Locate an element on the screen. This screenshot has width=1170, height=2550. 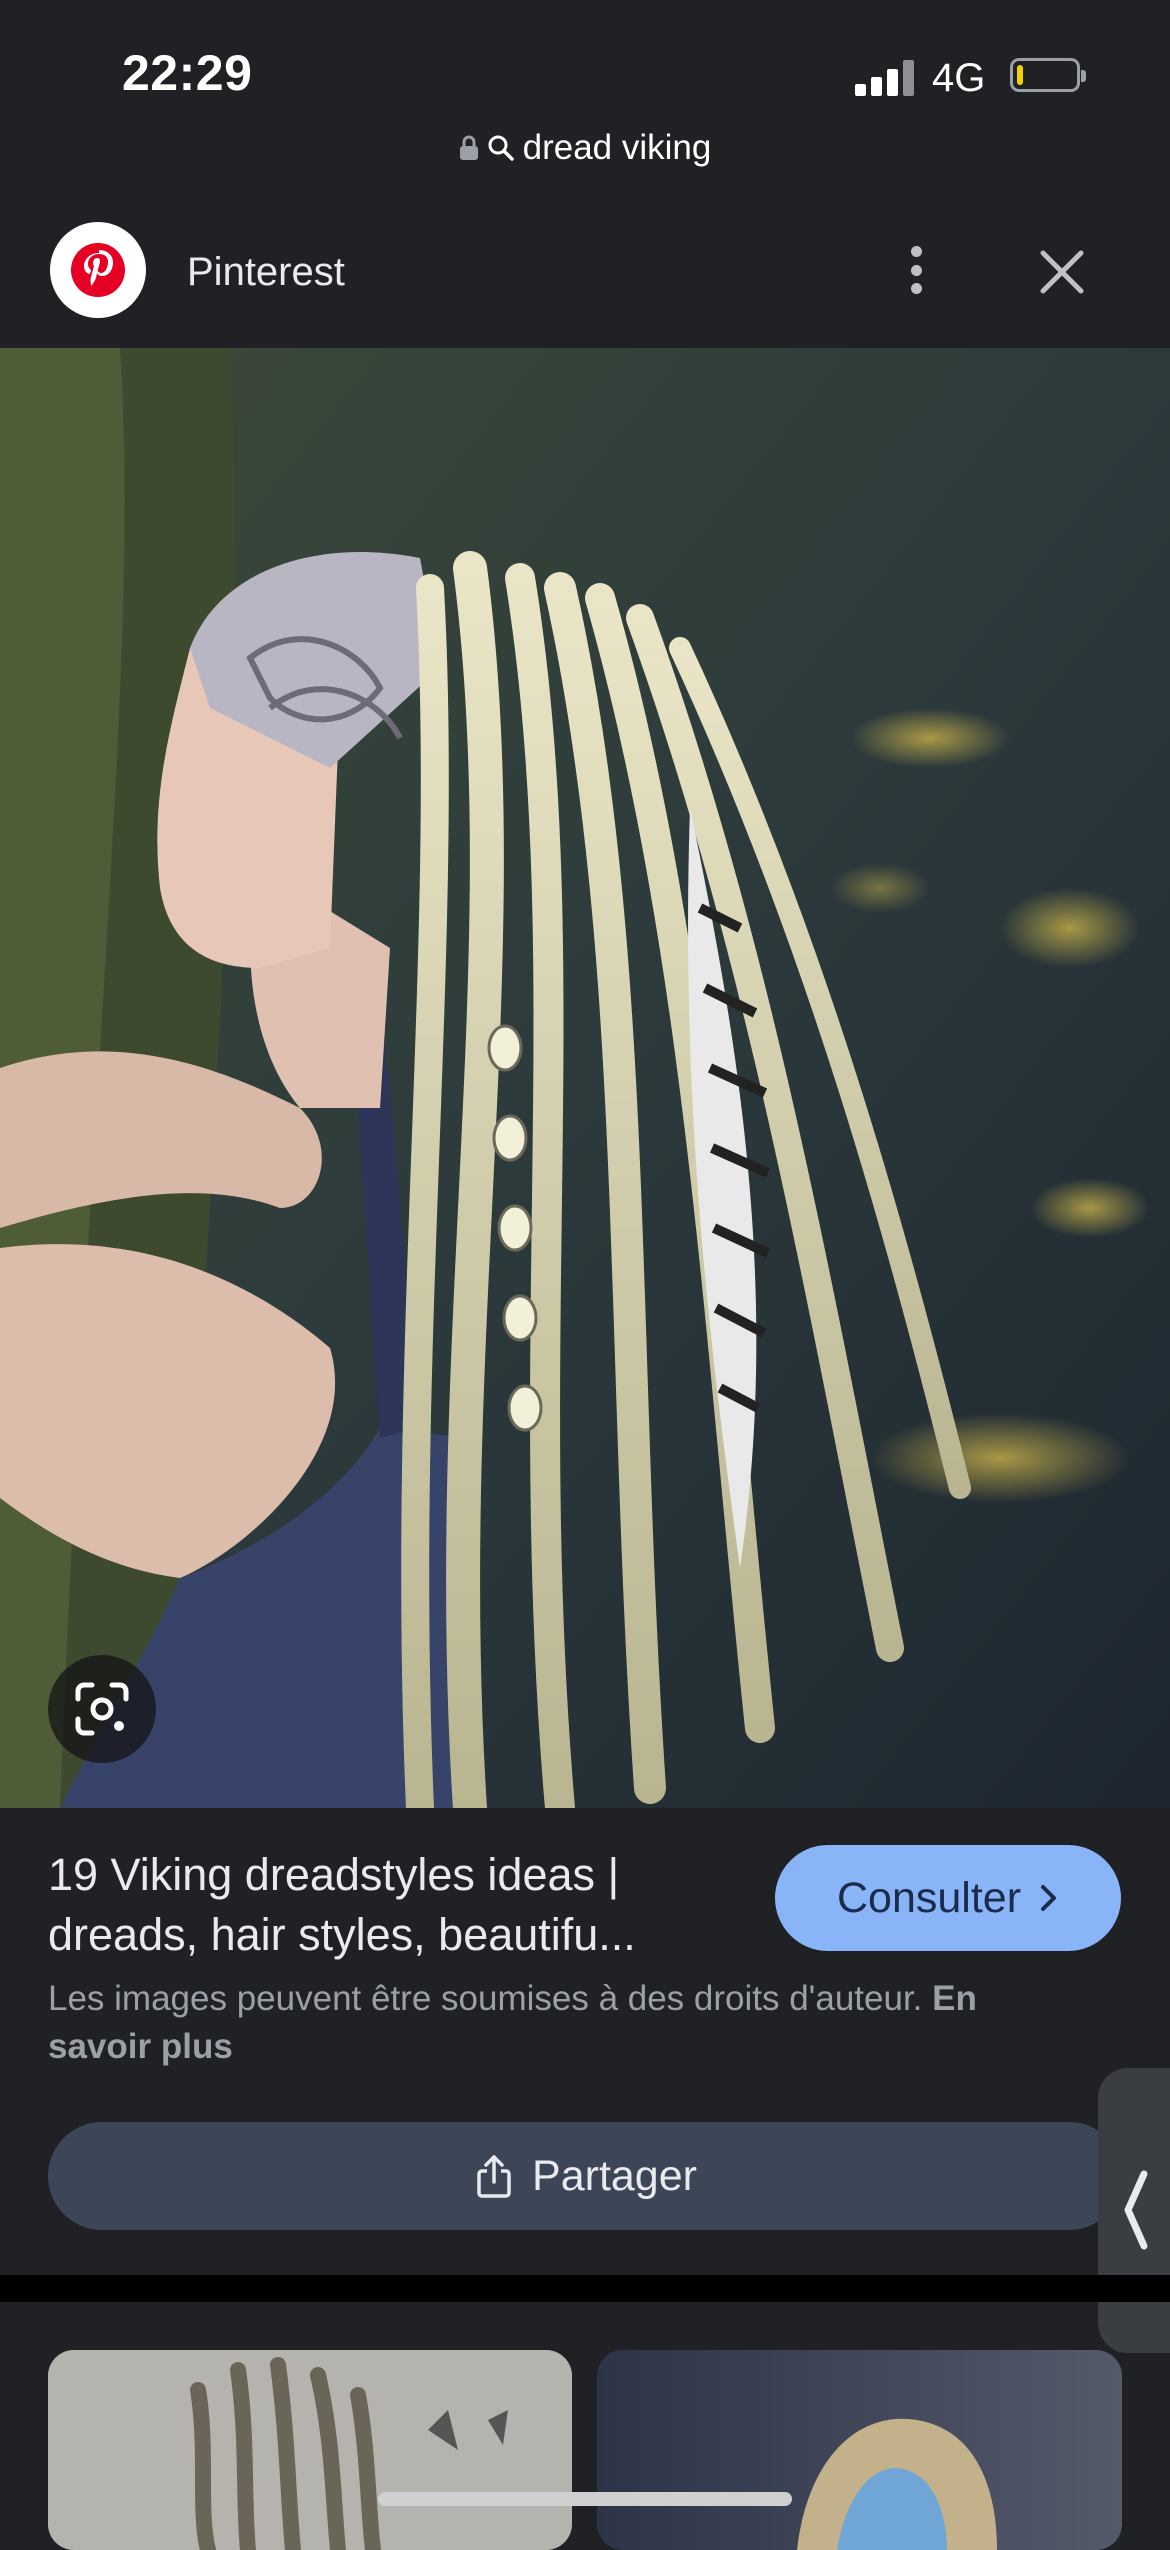
url-bar: dread viking is located at coordinates (585, 148).